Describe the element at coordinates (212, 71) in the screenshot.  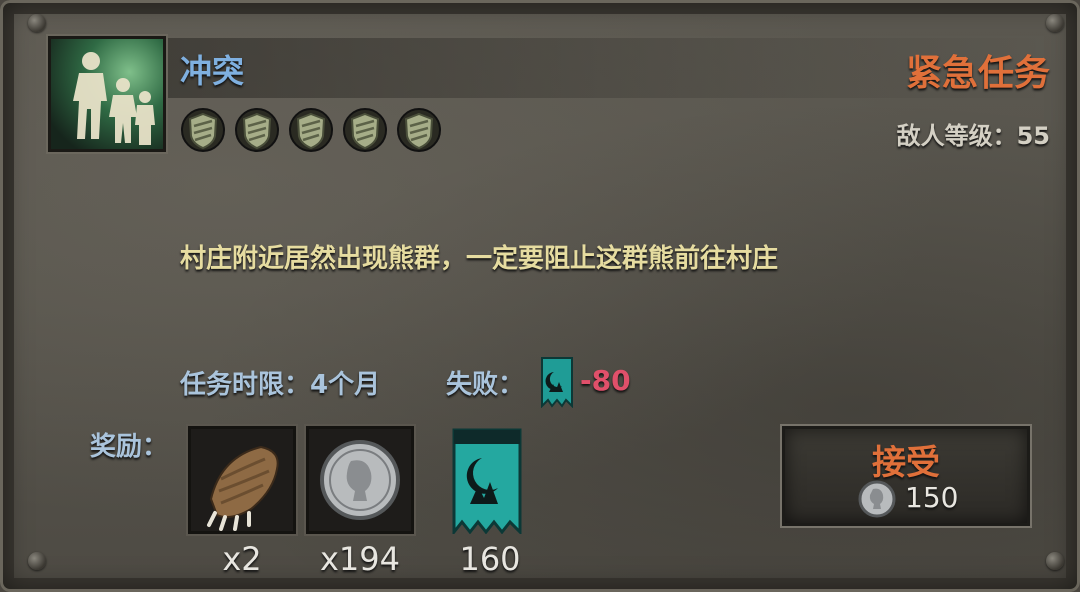
I see `mission-title: 冲突` at that location.